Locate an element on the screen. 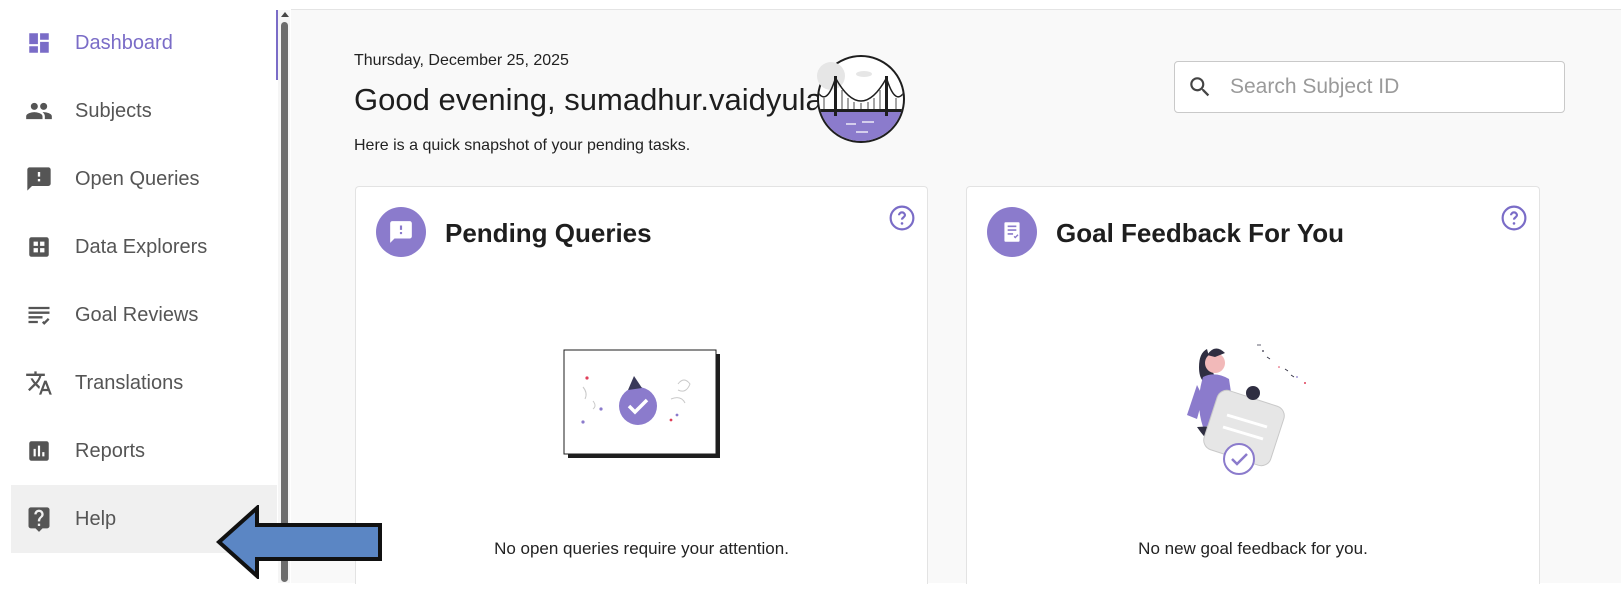 This screenshot has height=601, width=1621. queries-badge-icon is located at coordinates (401, 232).